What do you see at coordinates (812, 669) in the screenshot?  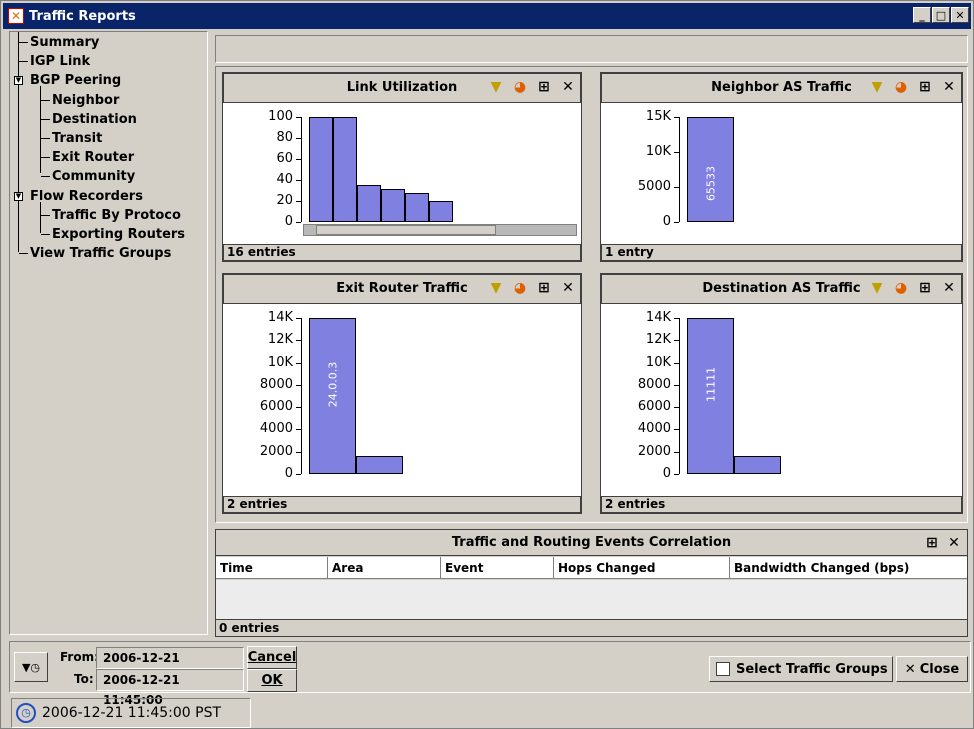 I see `select-traffic-groups-label: Select Traffic Groups` at bounding box center [812, 669].